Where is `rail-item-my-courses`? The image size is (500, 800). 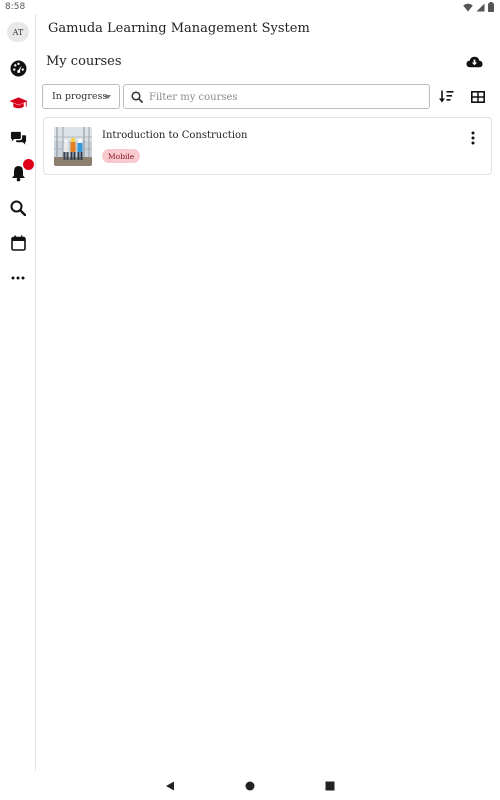 rail-item-my-courses is located at coordinates (18, 103).